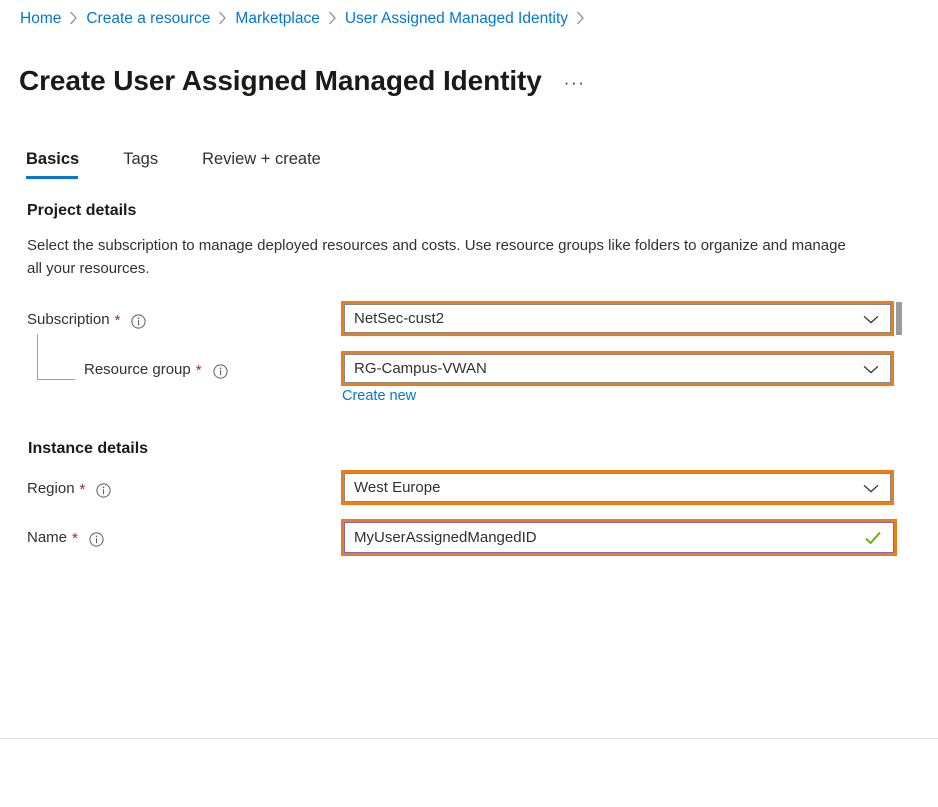  I want to click on create-new-resource-group-link: Create new, so click(379, 396).